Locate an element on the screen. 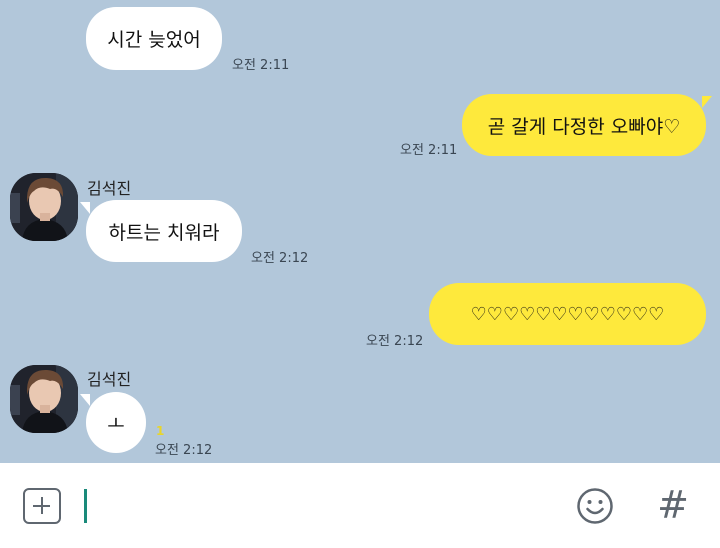  message-bubble-outgoing: 곧 갈게 다정한 오빠야♡ is located at coordinates (587, 125).